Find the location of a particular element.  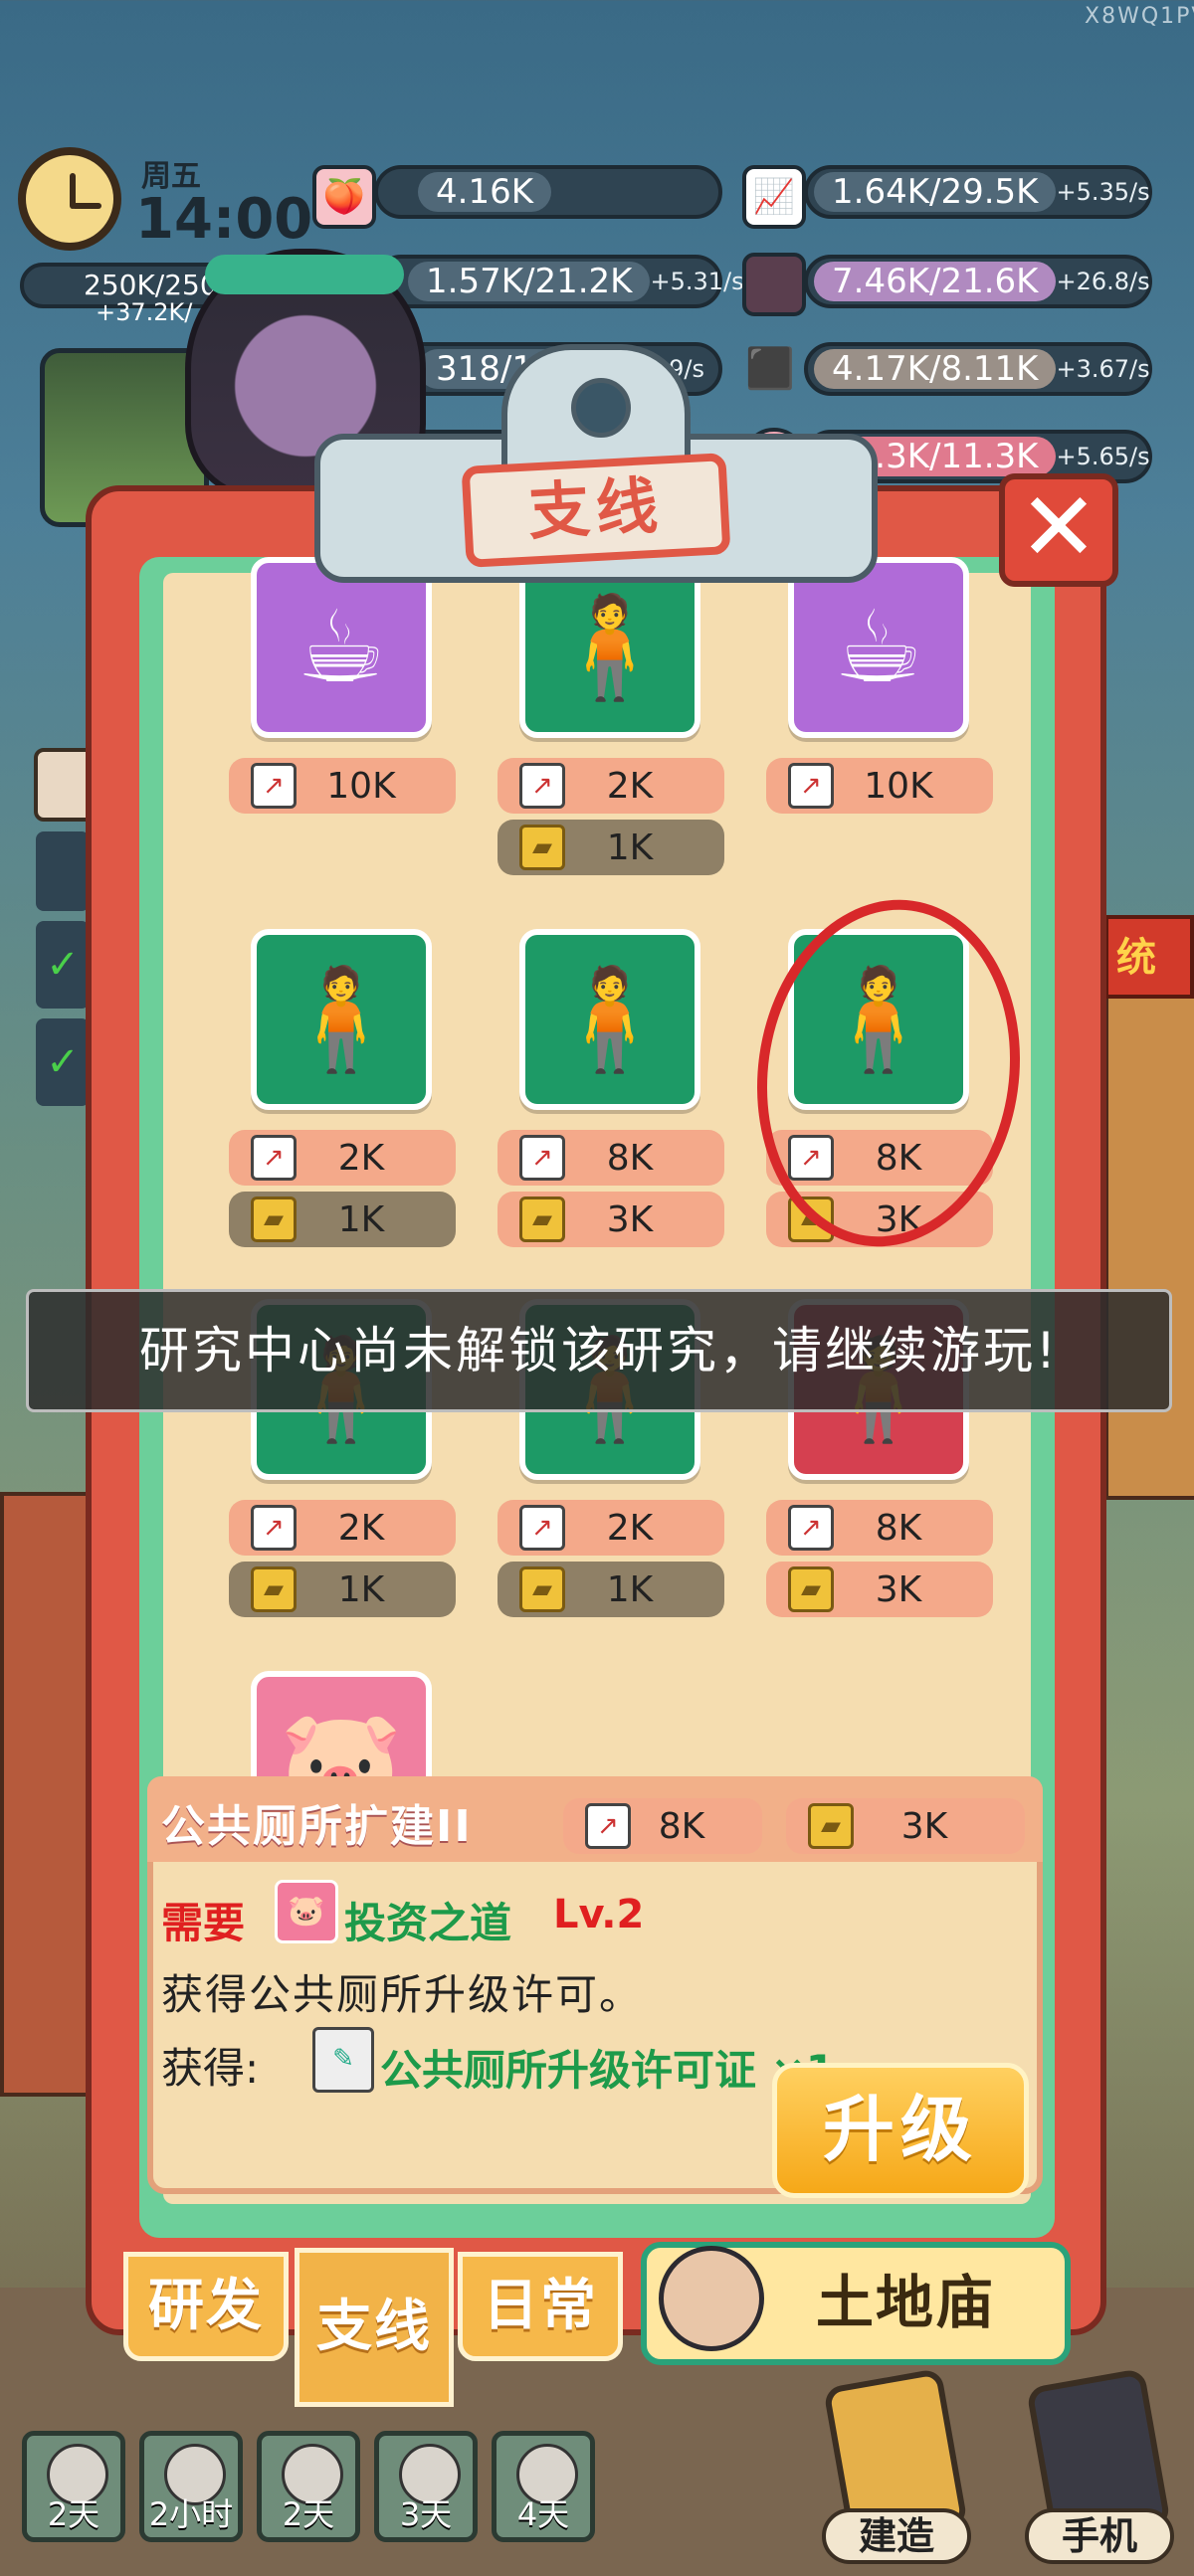

character-headband is located at coordinates (304, 274).